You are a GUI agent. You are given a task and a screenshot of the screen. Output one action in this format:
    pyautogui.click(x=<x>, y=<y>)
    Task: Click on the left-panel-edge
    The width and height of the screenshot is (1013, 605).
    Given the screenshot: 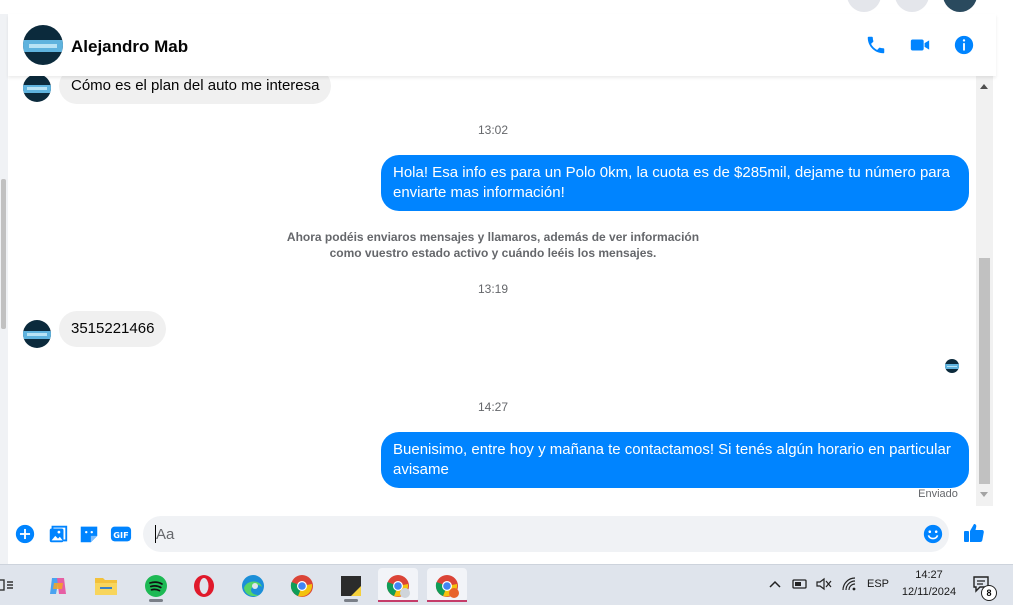 What is the action you would take?
    pyautogui.click(x=4, y=289)
    